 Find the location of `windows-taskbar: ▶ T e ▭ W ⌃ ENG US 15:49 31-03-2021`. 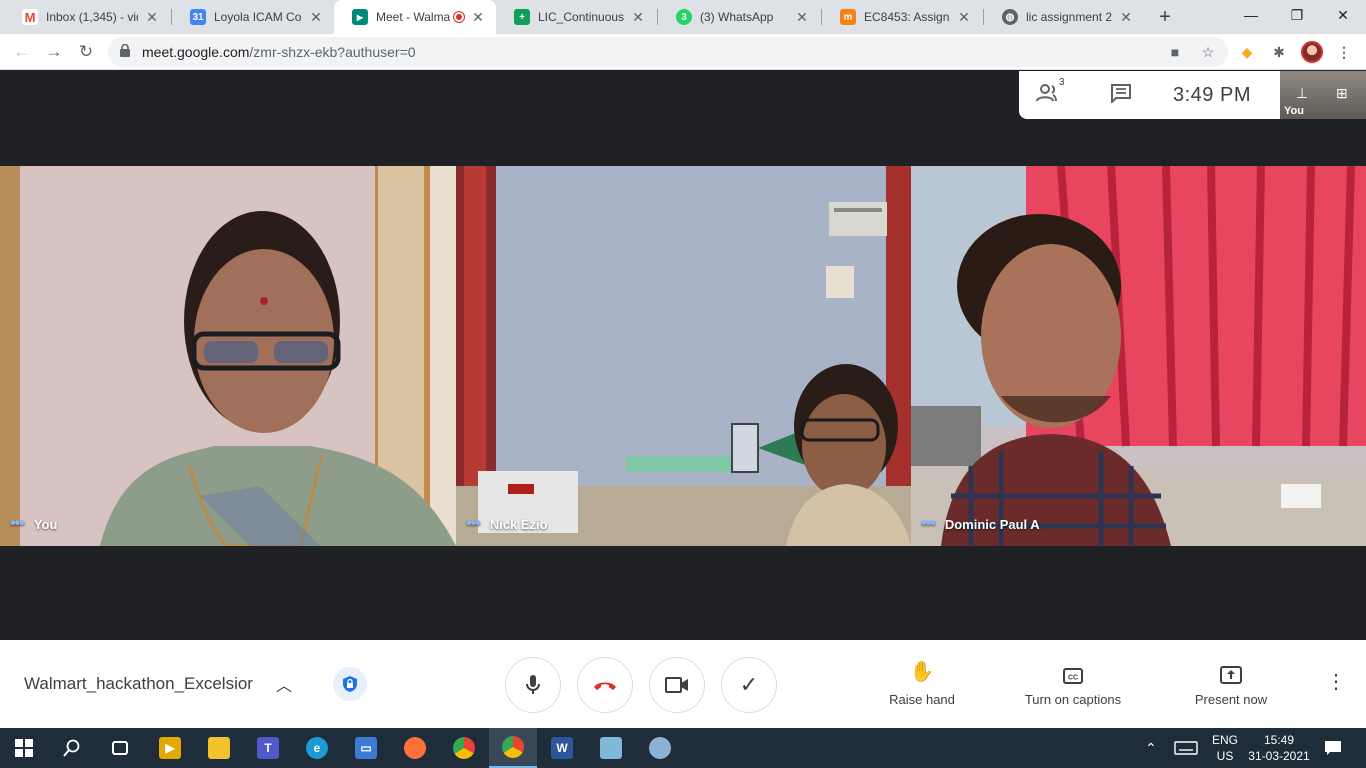

windows-taskbar: ▶ T e ▭ W ⌃ ENG US 15:49 31-03-2021 is located at coordinates (683, 748).